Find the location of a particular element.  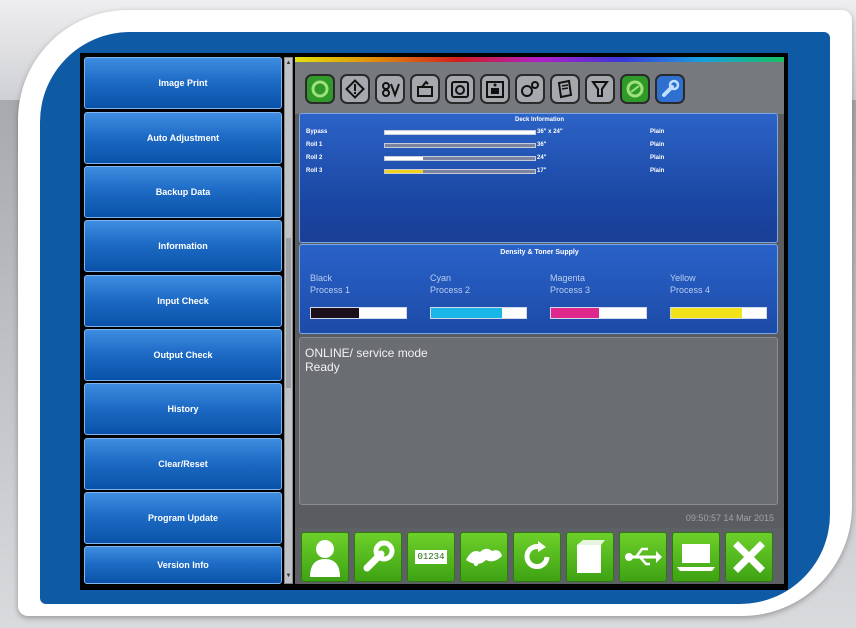

deck-row-roll-3: Roll 3 17" Plain is located at coordinates (541, 172).